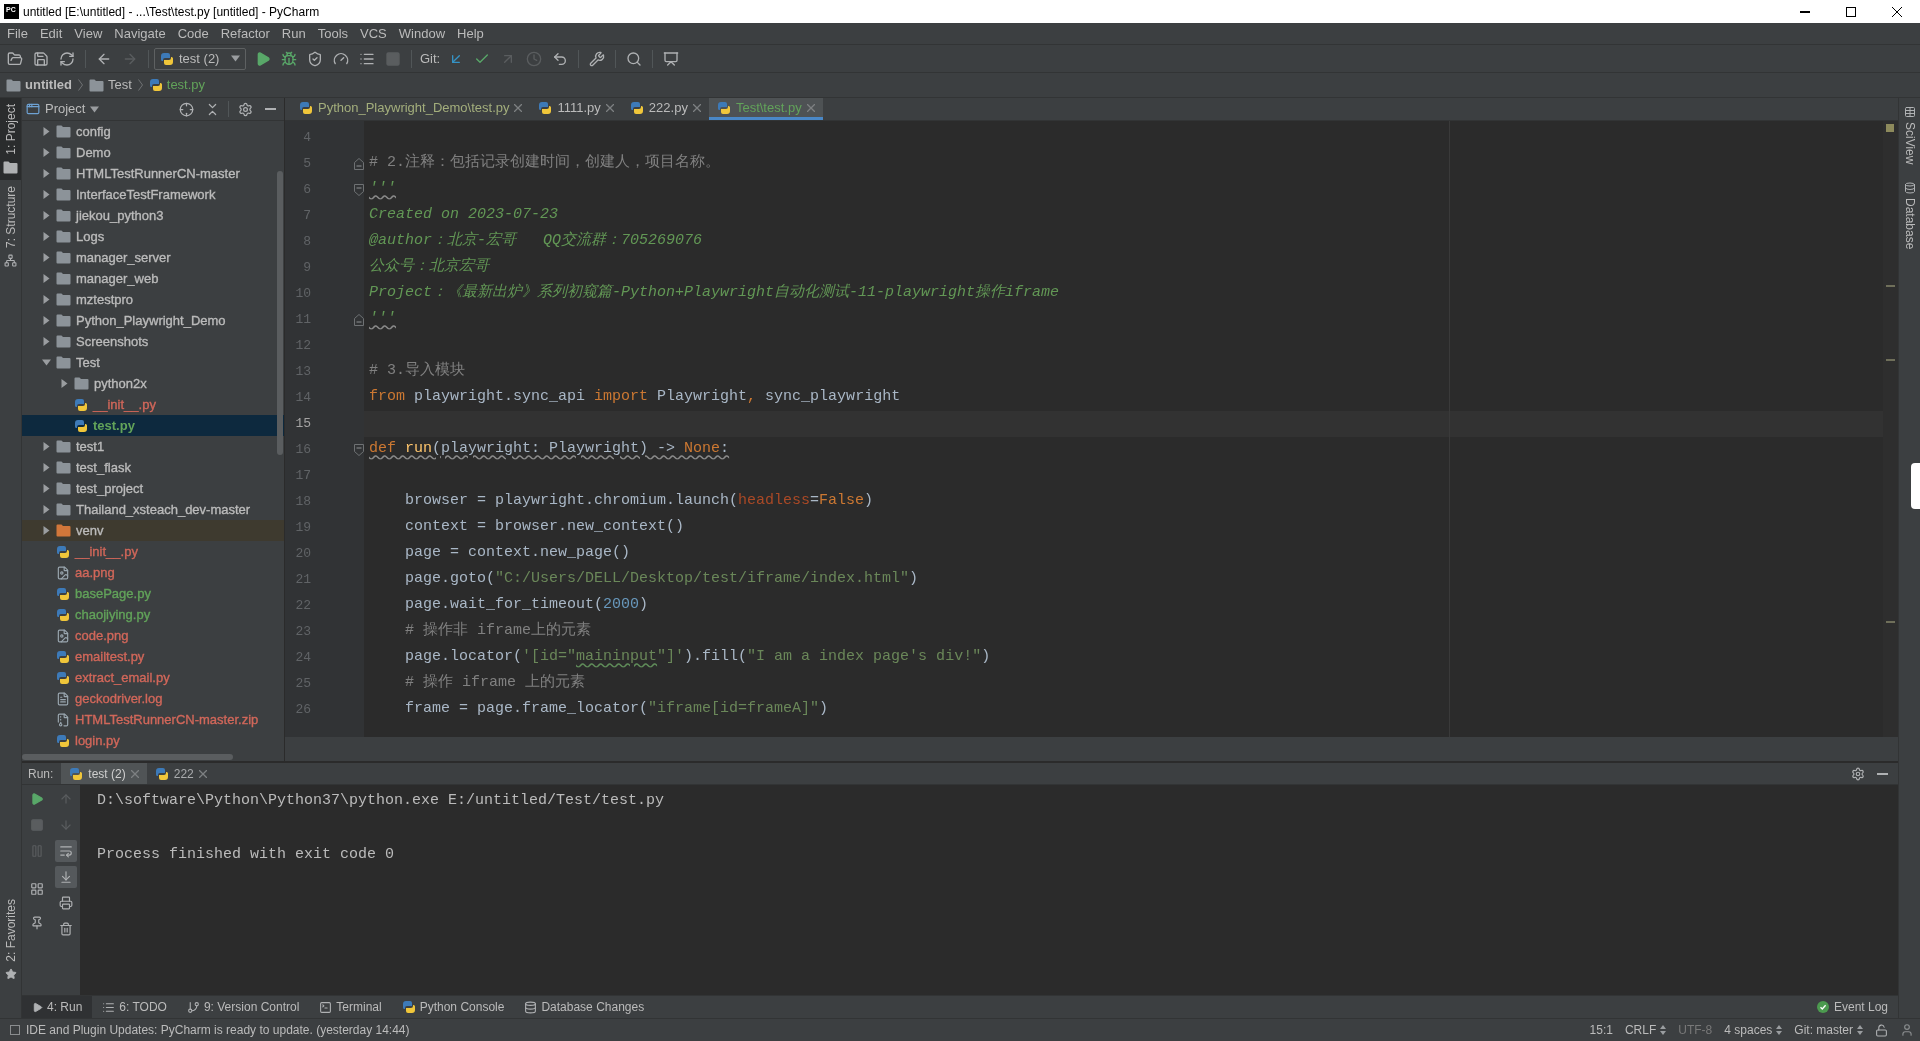 Image resolution: width=1920 pixels, height=1041 pixels. I want to click on breadcrumb: untitled, so click(39, 85).